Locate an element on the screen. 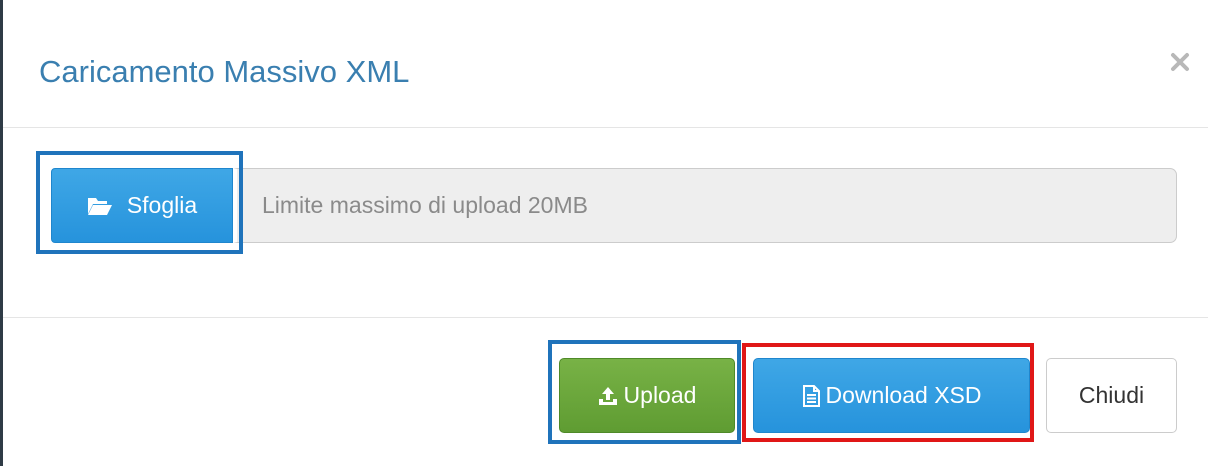 The image size is (1208, 466). browse-button-label: Sfoglia is located at coordinates (162, 205).